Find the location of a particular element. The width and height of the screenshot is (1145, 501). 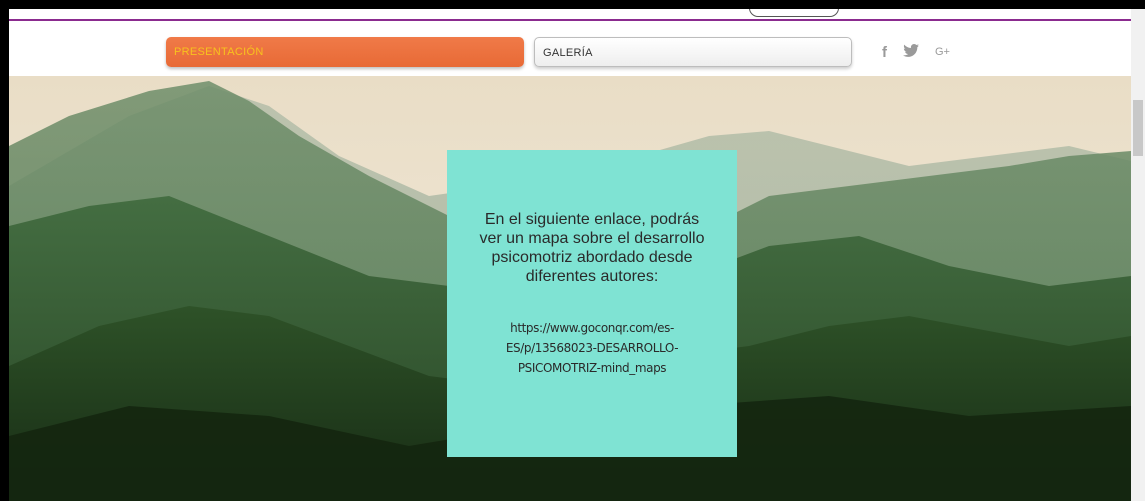

google-plus-icon: G+ is located at coordinates (942, 52).